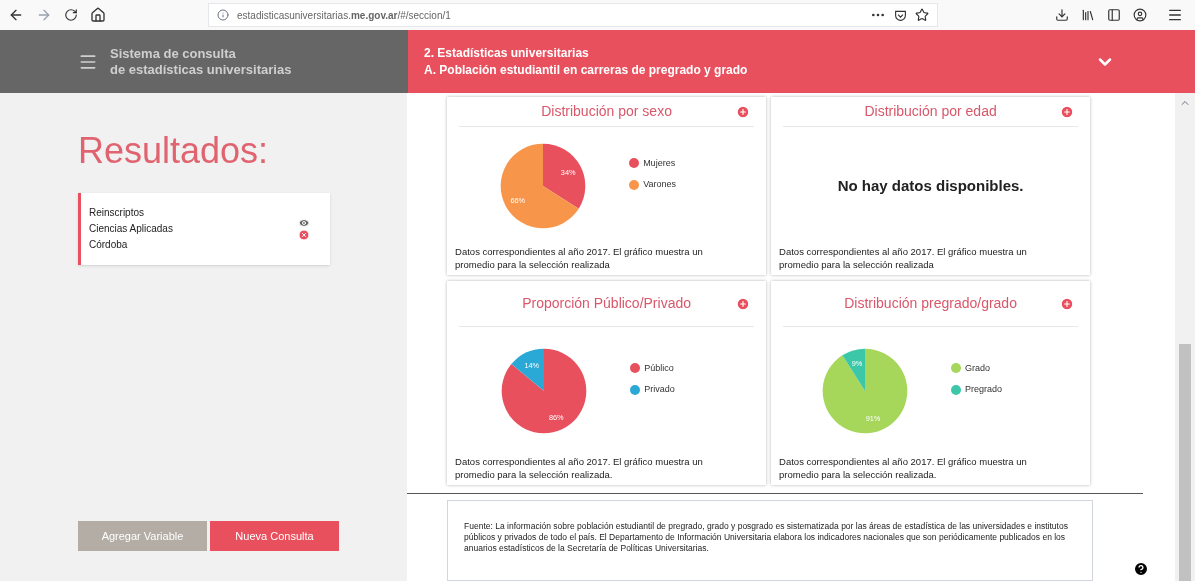 The height and width of the screenshot is (581, 1195). Describe the element at coordinates (659, 163) in the screenshot. I see `legend-label: Mujeres` at that location.